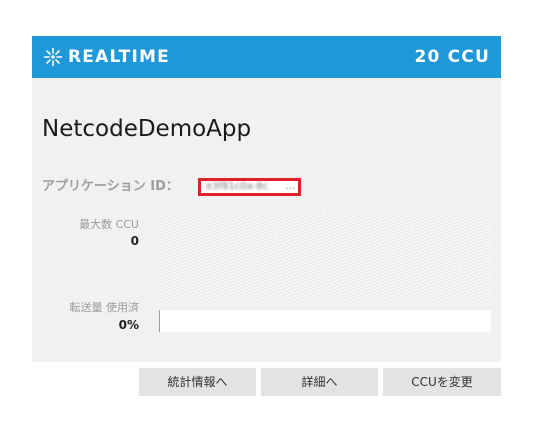 The image size is (538, 438). What do you see at coordinates (104, 307) in the screenshot?
I see `traffic-used-label: 転送量 使用済` at bounding box center [104, 307].